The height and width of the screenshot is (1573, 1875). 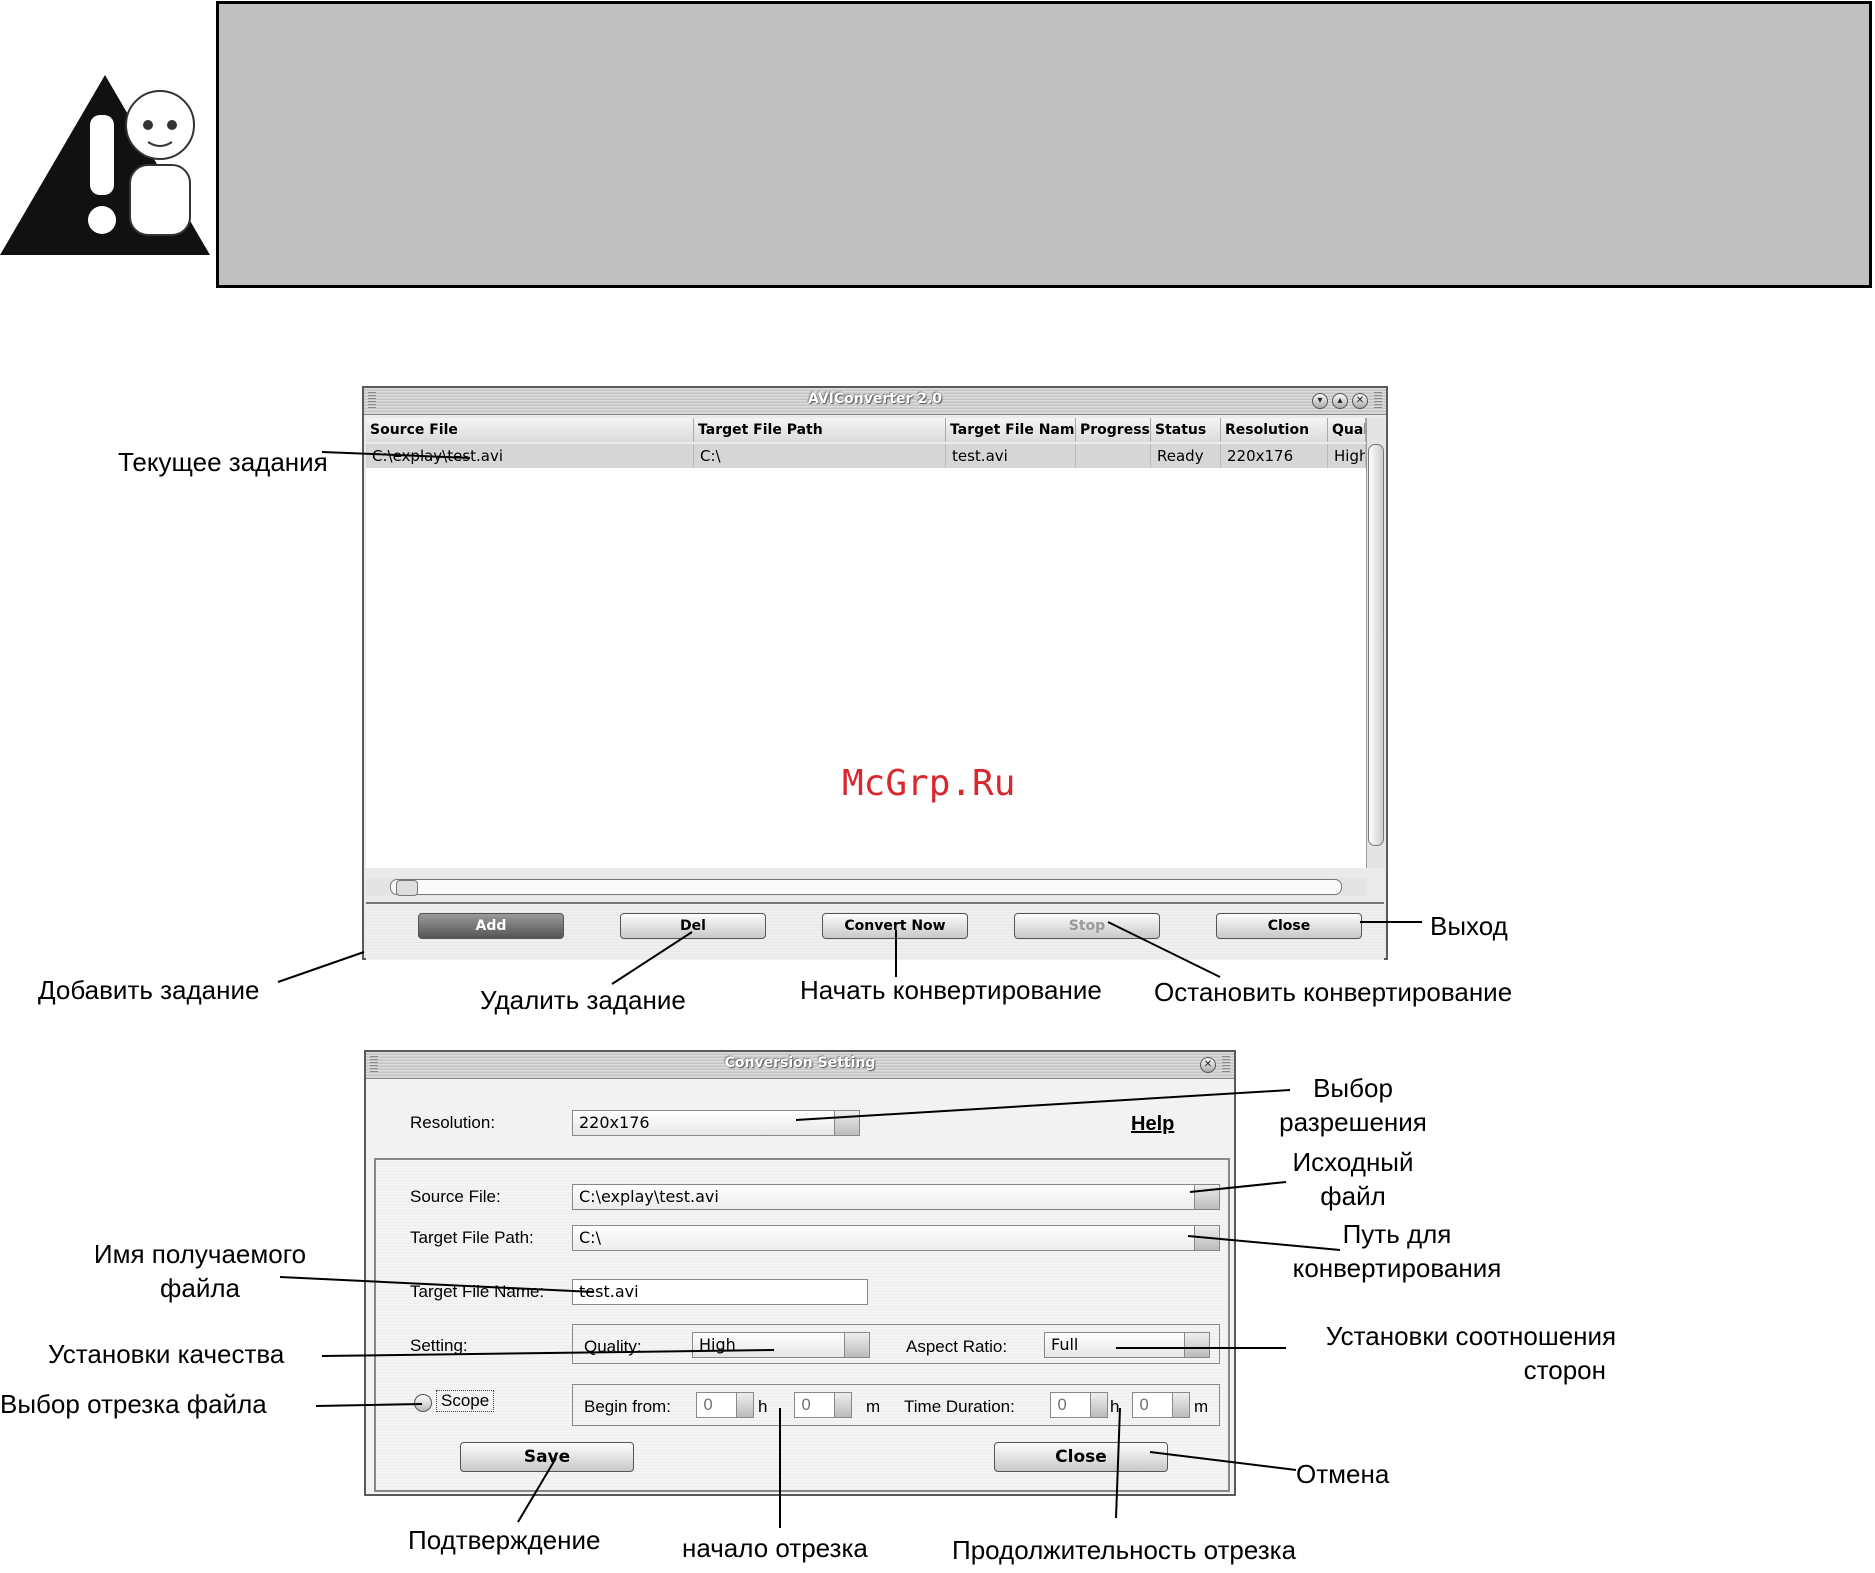 I want to click on annotation-resolution-2: разрешения, so click(x=1353, y=1122).